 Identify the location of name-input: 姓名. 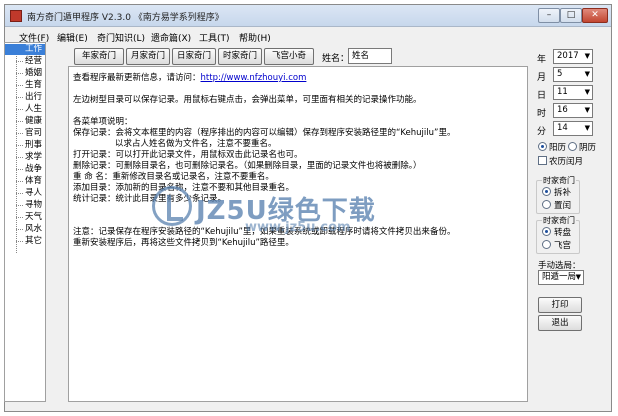
(370, 56).